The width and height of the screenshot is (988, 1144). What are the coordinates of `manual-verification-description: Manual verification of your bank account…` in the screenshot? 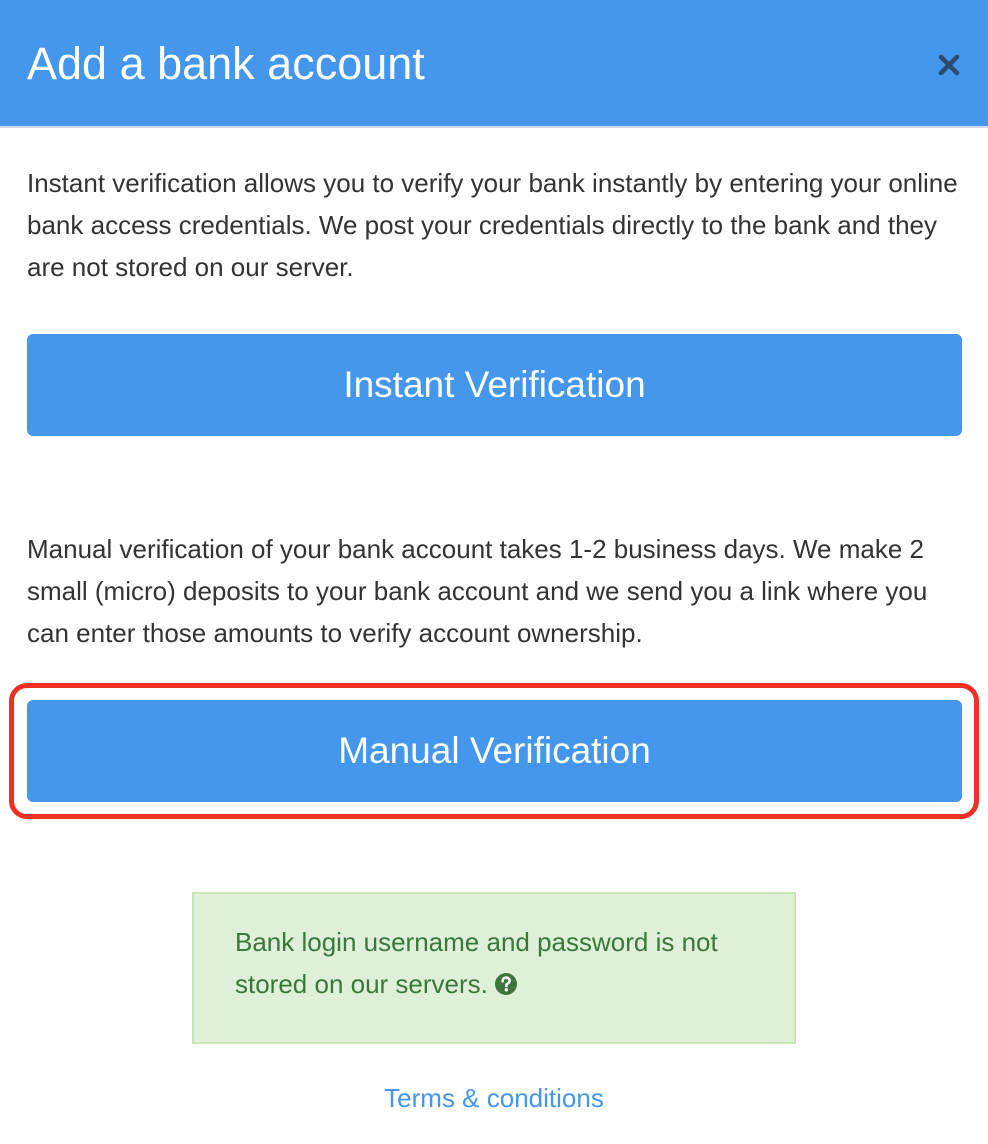 It's located at (477, 591).